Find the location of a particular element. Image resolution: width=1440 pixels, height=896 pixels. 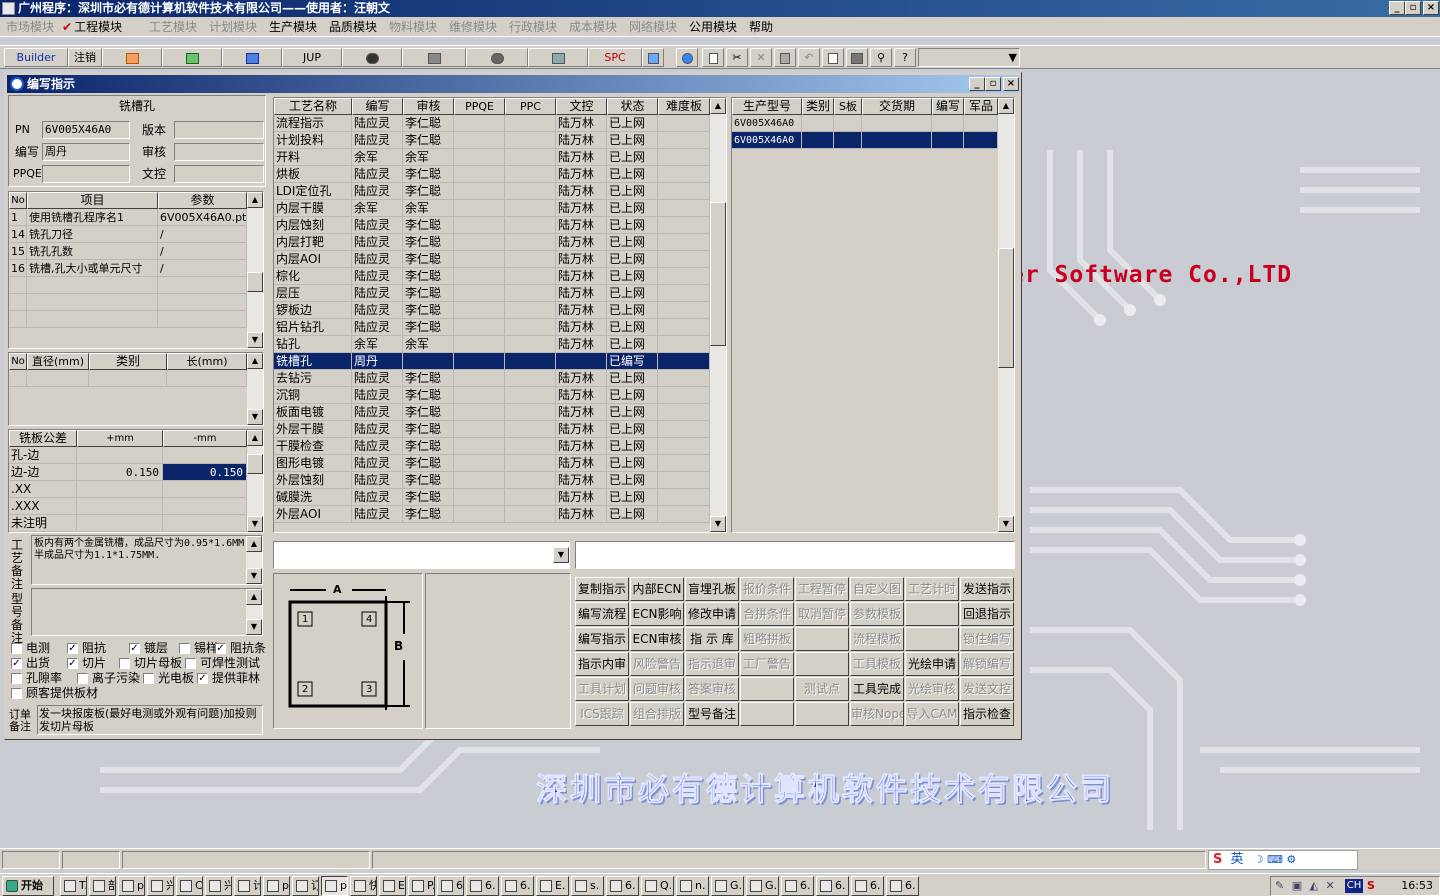

taskbar-item: T. is located at coordinates (73, 886).